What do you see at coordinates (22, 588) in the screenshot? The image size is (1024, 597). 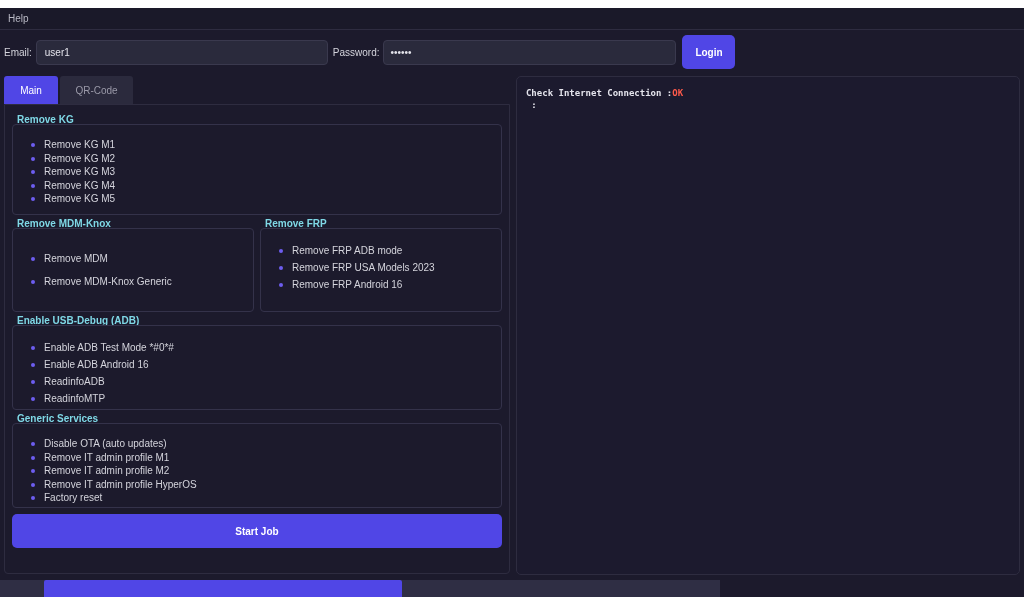 I see `status-bar-segment` at bounding box center [22, 588].